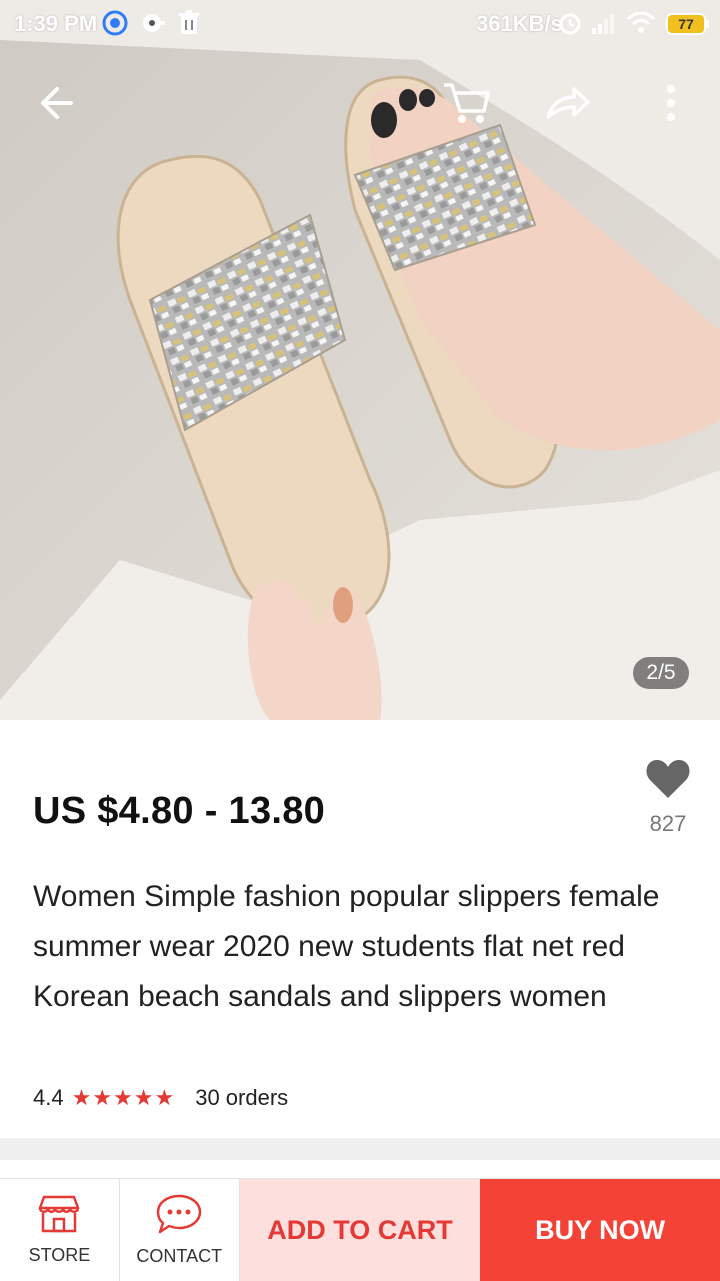 The image size is (720, 1281). I want to click on status-time: 1:39 PM, so click(56, 23).